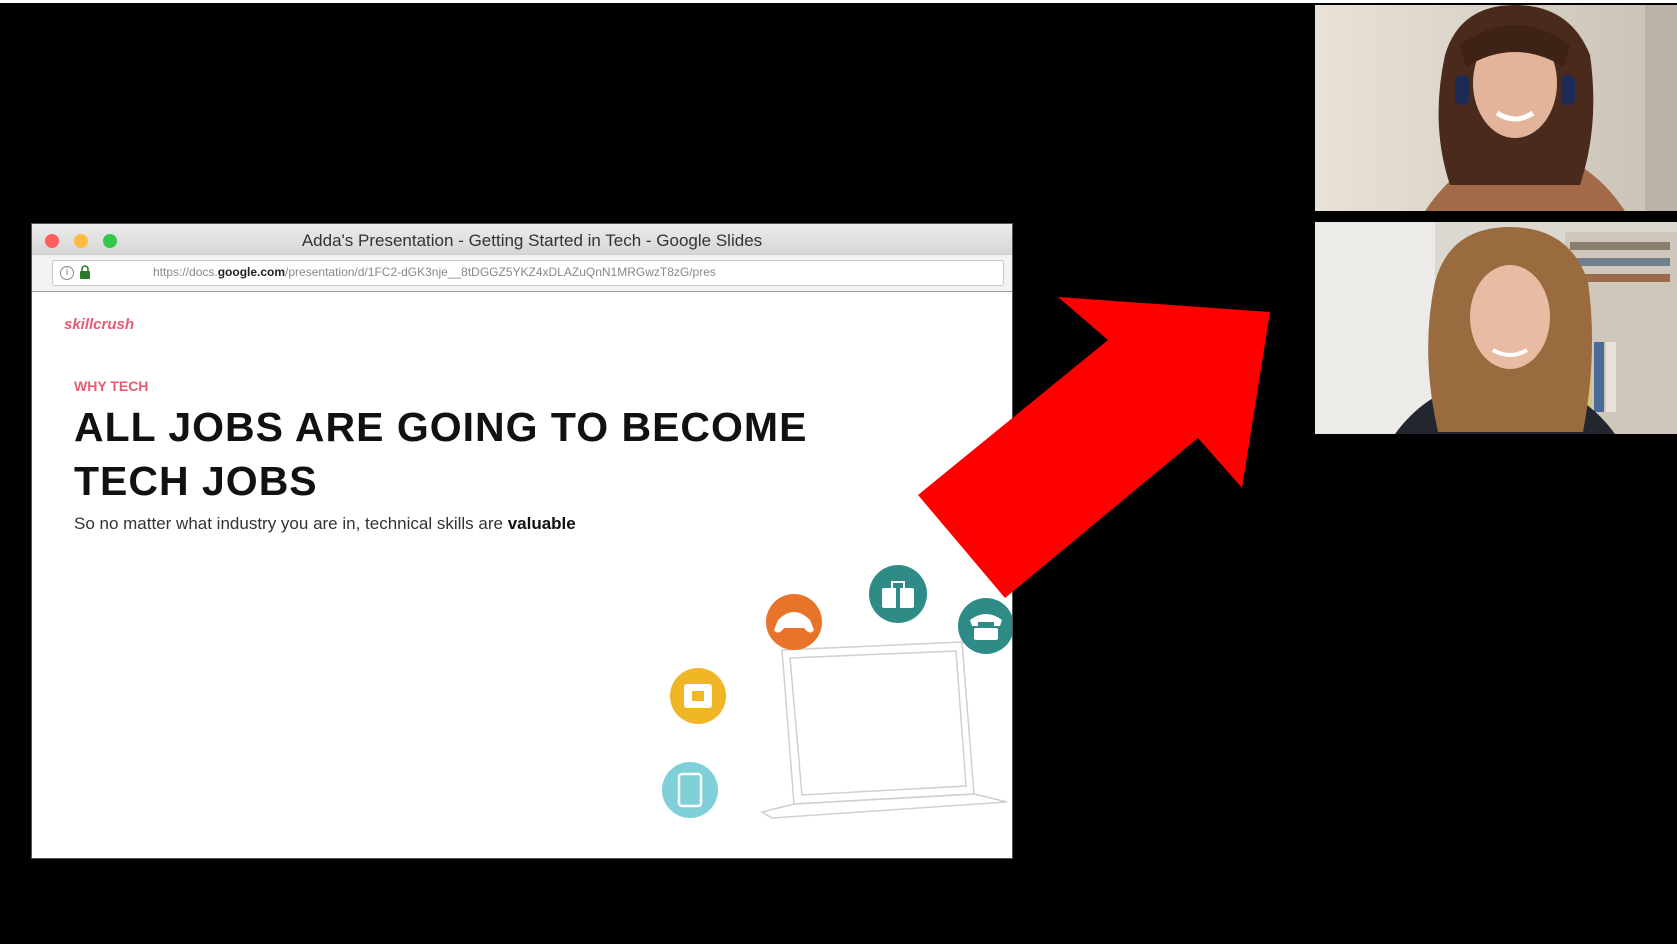 The height and width of the screenshot is (944, 1677). I want to click on red-arrow-annotation, so click(1094, 447).